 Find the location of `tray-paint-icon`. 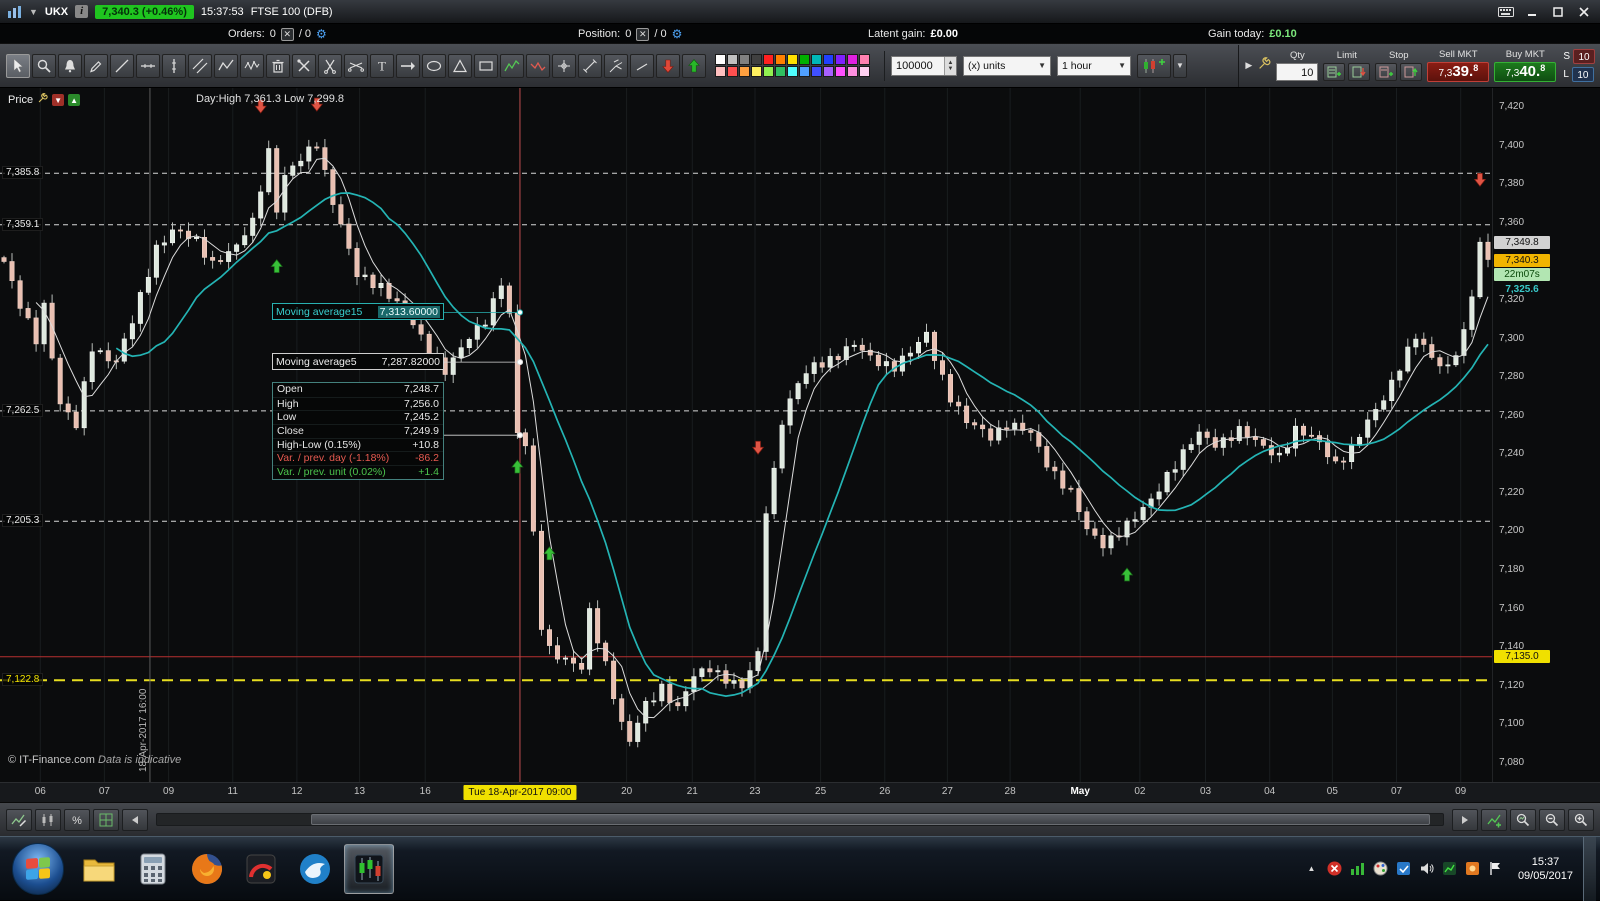

tray-paint-icon is located at coordinates (1380, 868).